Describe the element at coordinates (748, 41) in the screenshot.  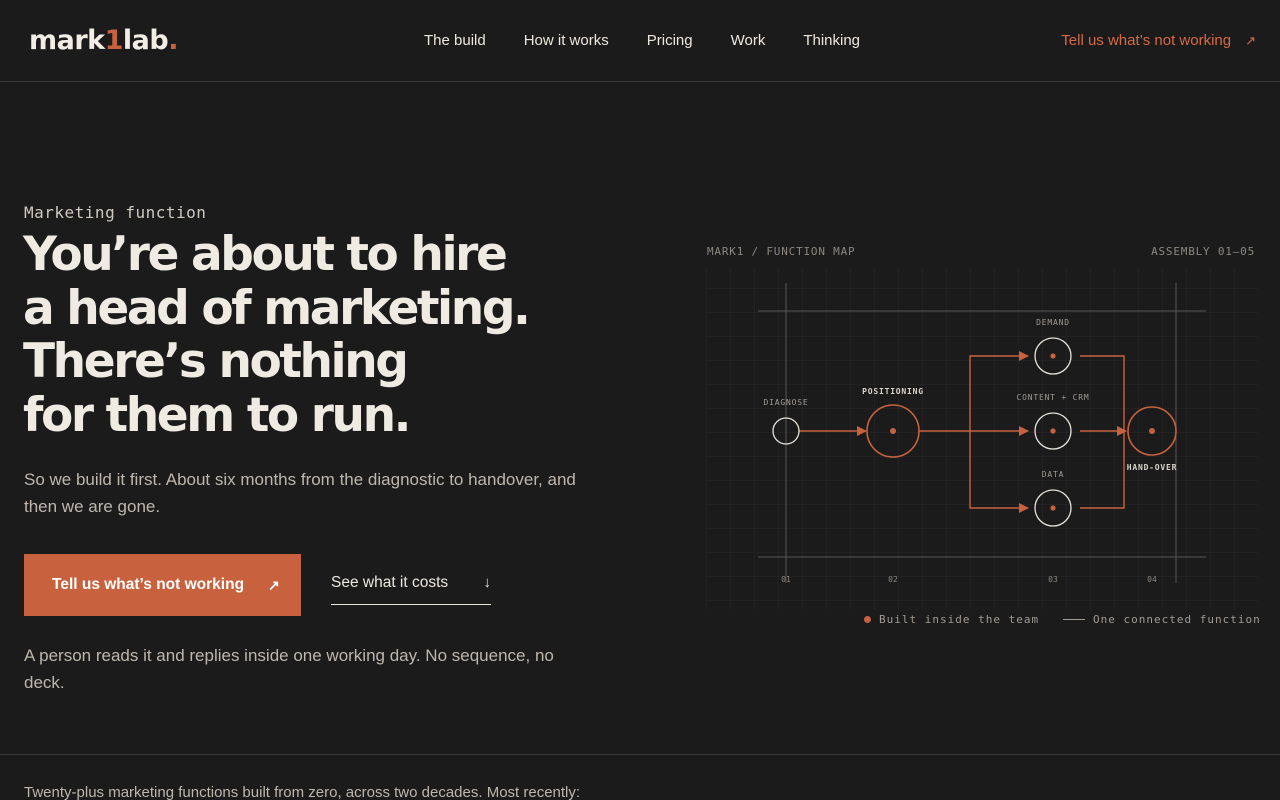
I see `nav-item-work: Work` at that location.